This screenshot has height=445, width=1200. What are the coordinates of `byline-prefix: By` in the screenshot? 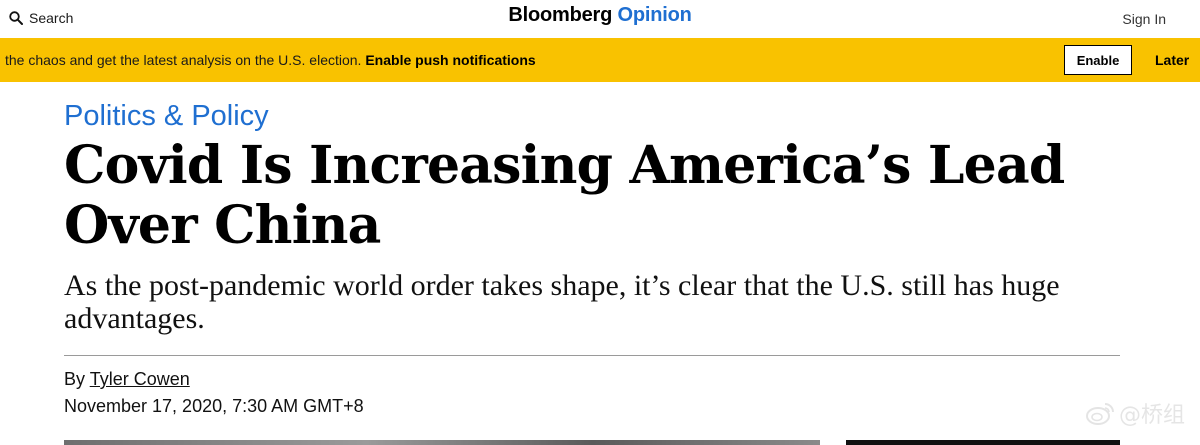 It's located at (75, 379).